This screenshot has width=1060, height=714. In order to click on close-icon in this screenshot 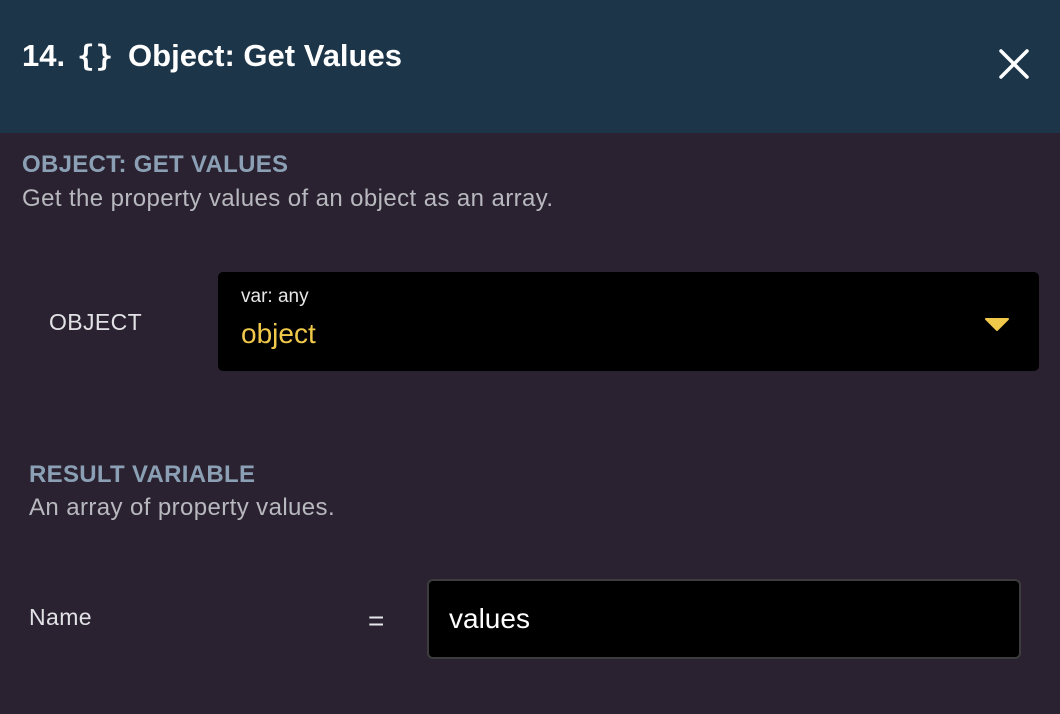, I will do `click(1014, 64)`.